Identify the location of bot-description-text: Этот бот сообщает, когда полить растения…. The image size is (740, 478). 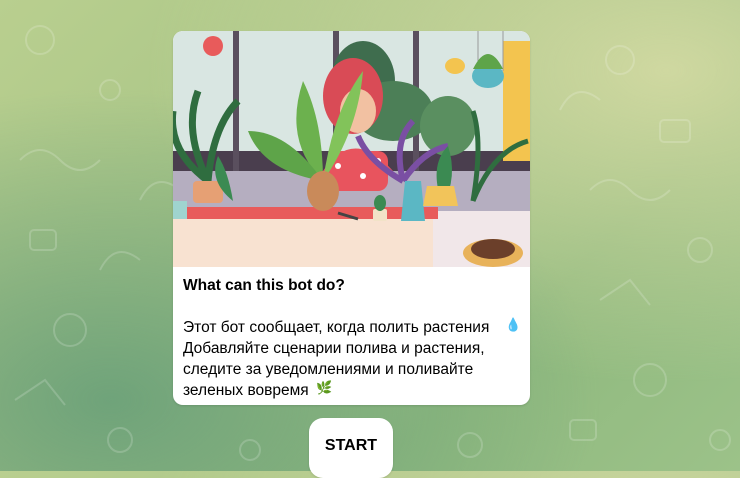
(353, 359).